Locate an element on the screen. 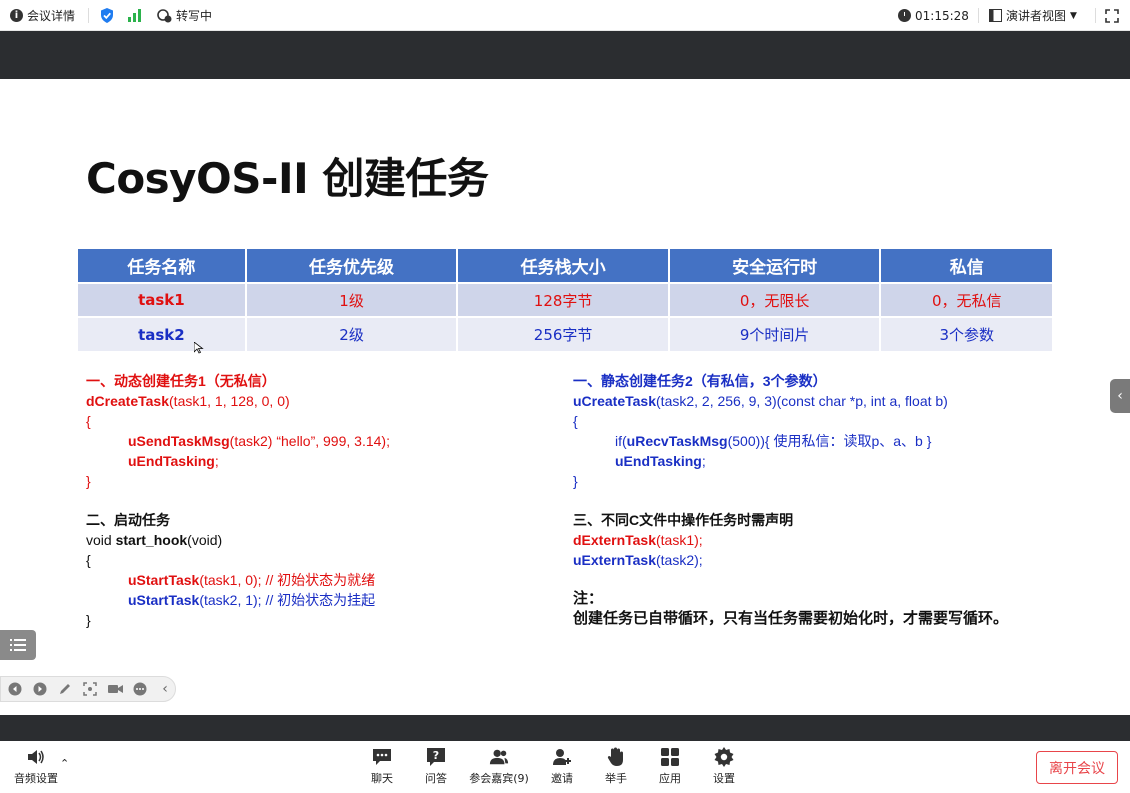  security-shield-button is located at coordinates (107, 15).